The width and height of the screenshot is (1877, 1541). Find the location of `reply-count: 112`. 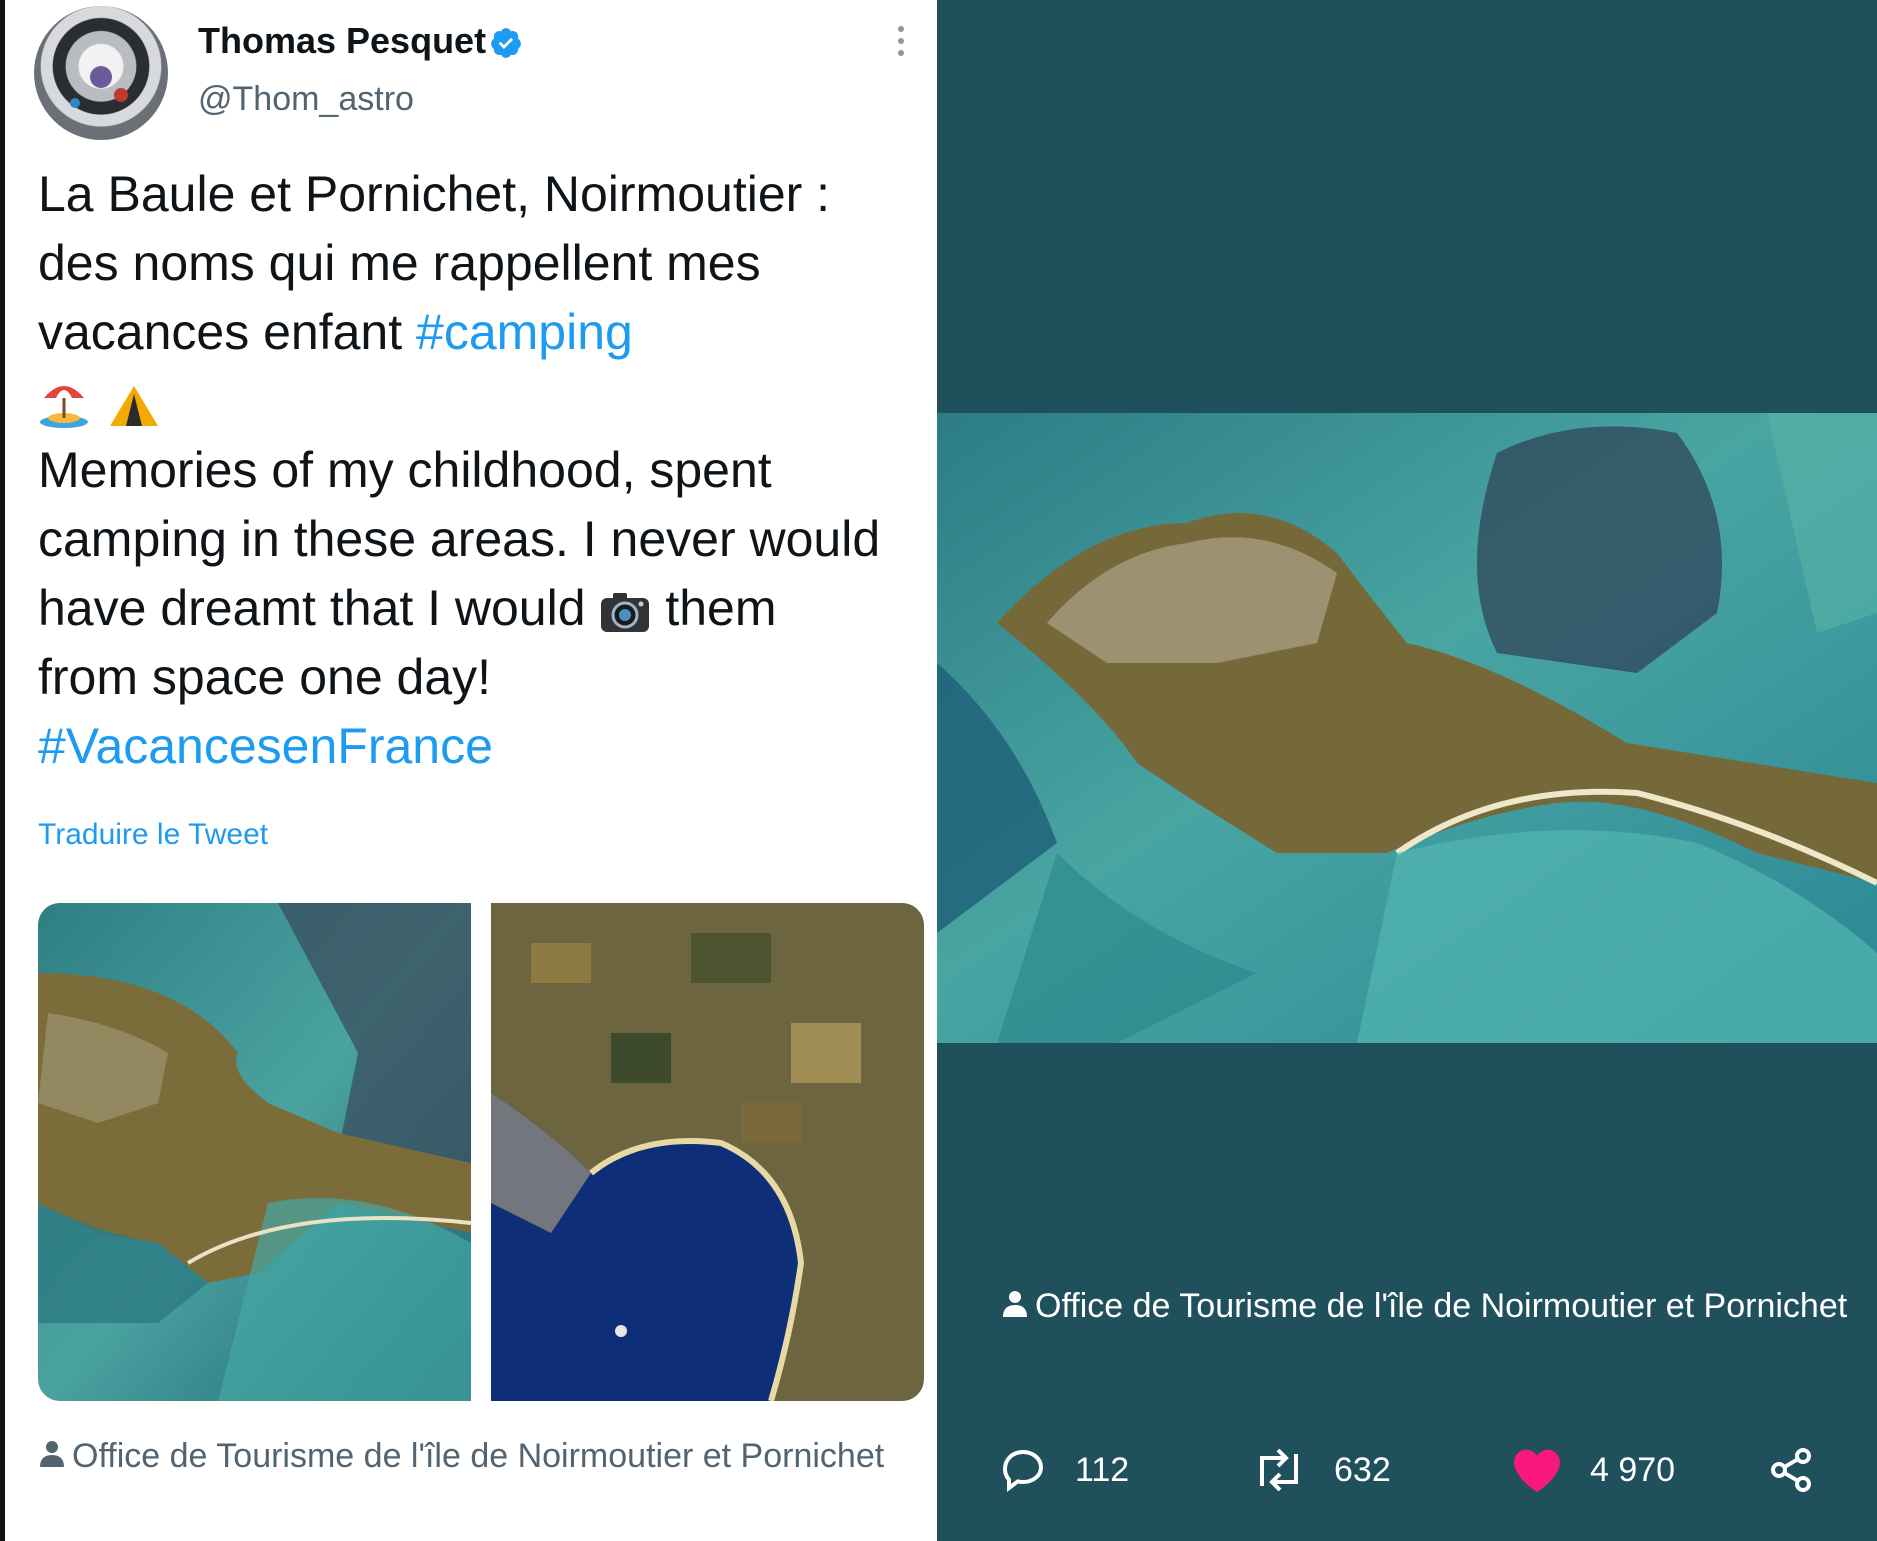

reply-count: 112 is located at coordinates (1102, 1469).